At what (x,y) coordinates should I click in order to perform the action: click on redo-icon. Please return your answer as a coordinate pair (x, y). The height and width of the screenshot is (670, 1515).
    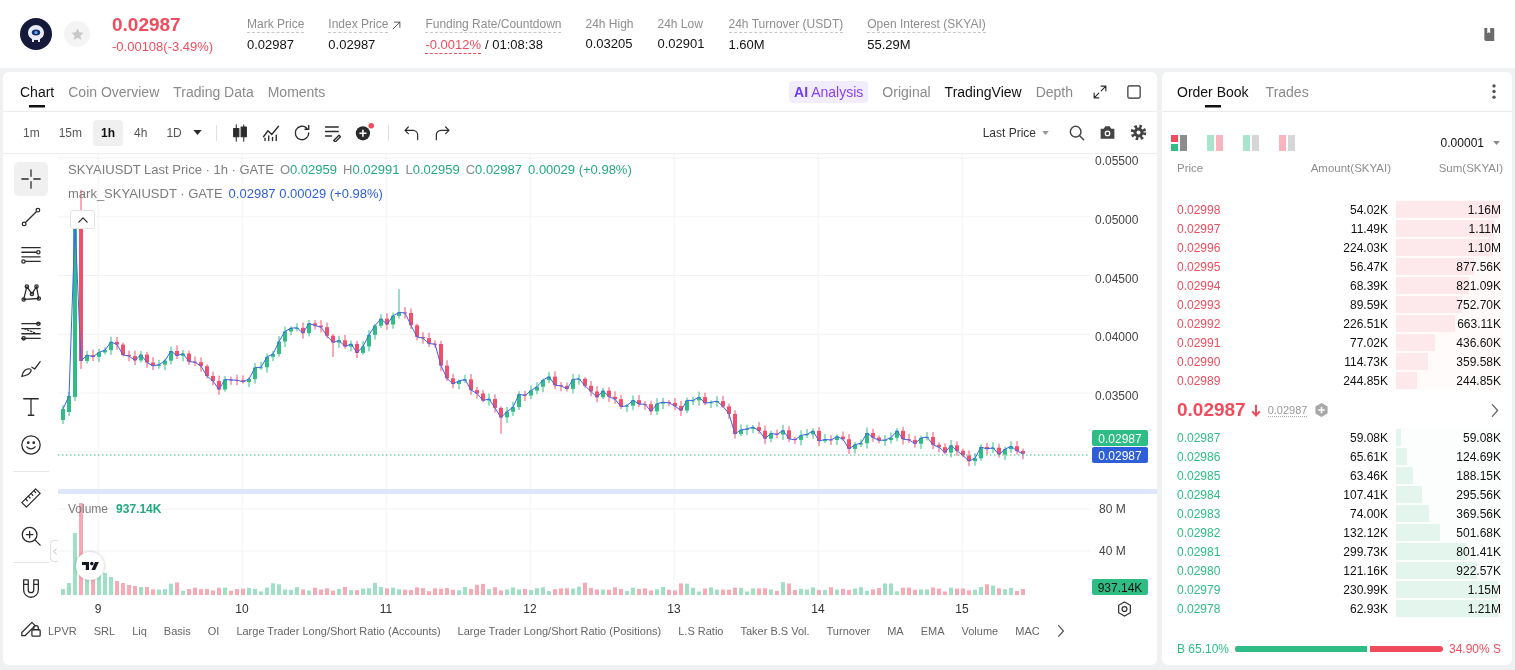
    Looking at the image, I should click on (442, 132).